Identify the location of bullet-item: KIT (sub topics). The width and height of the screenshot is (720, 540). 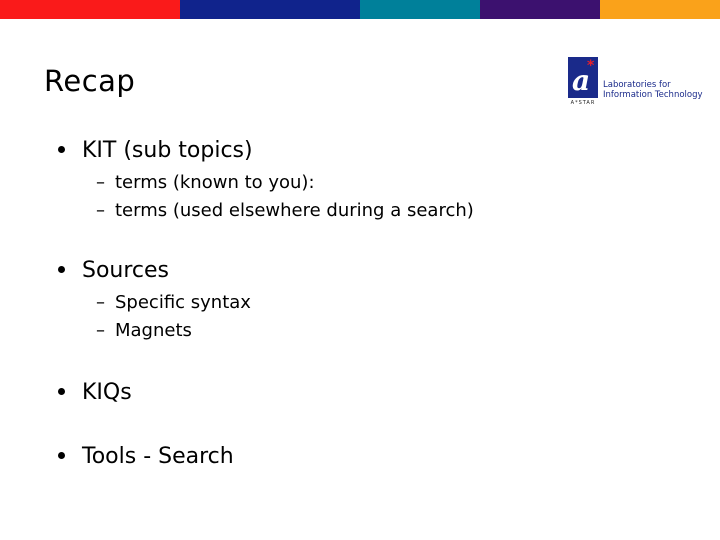
(155, 150).